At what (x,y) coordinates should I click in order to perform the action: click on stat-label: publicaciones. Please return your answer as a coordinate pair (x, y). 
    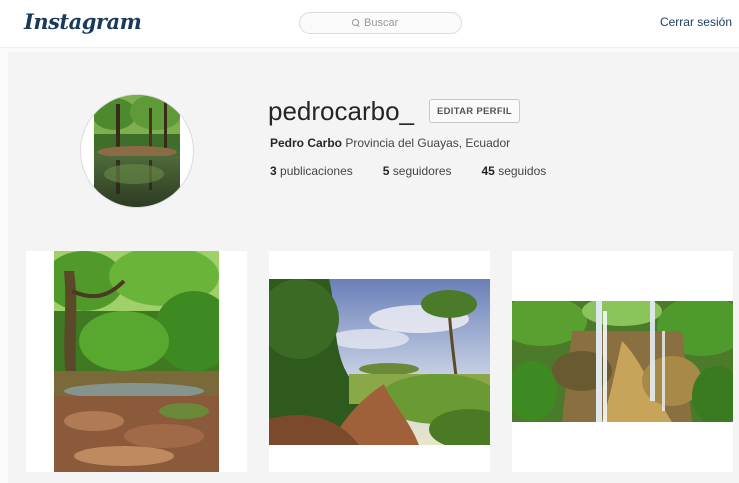
    Looking at the image, I should click on (316, 171).